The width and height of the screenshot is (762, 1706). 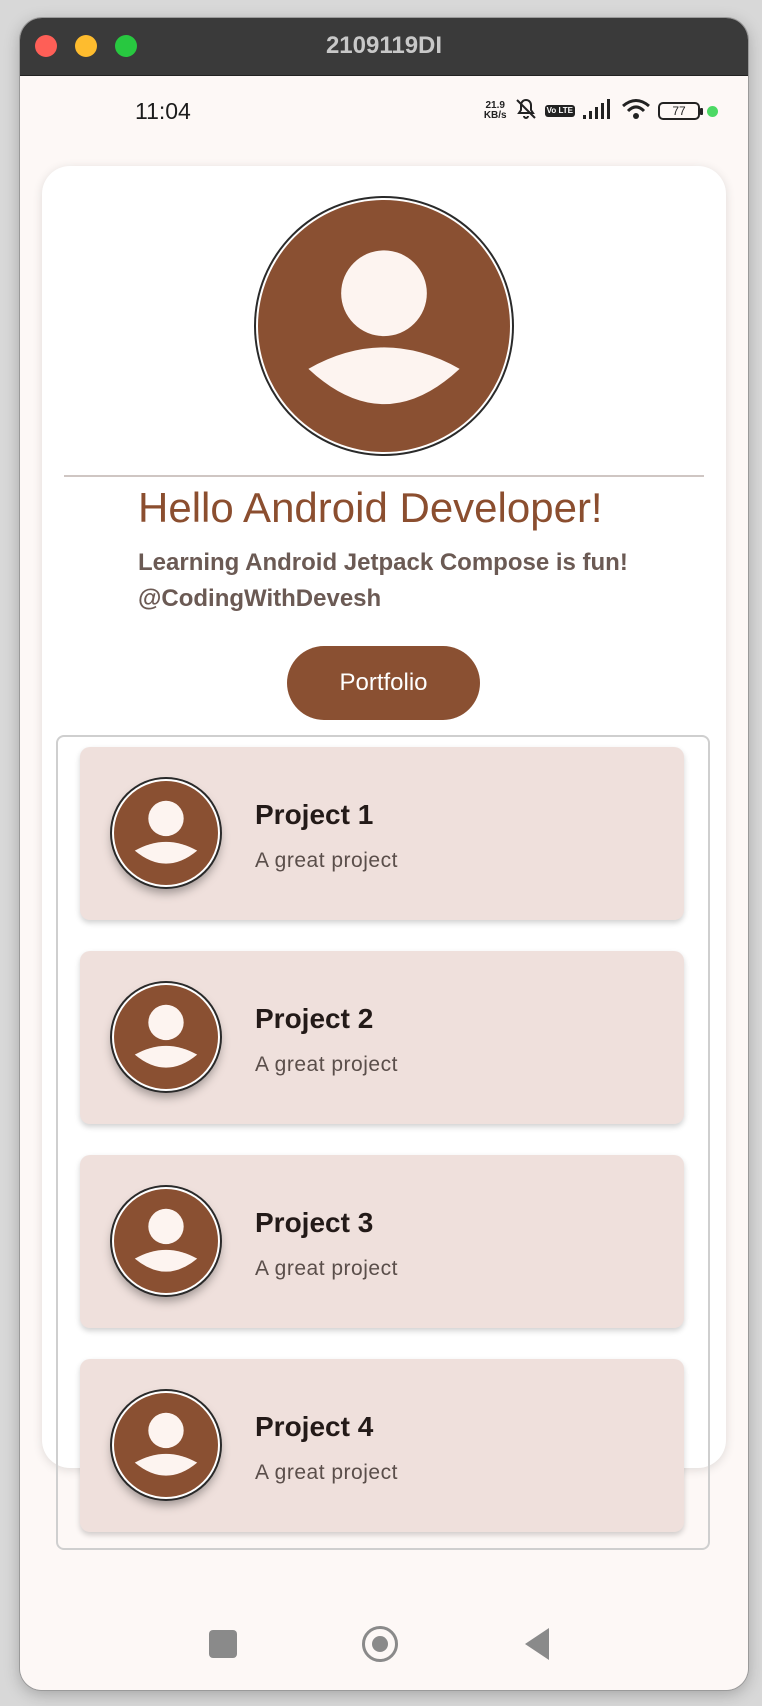 What do you see at coordinates (314, 1018) in the screenshot?
I see `project-title: Project 2` at bounding box center [314, 1018].